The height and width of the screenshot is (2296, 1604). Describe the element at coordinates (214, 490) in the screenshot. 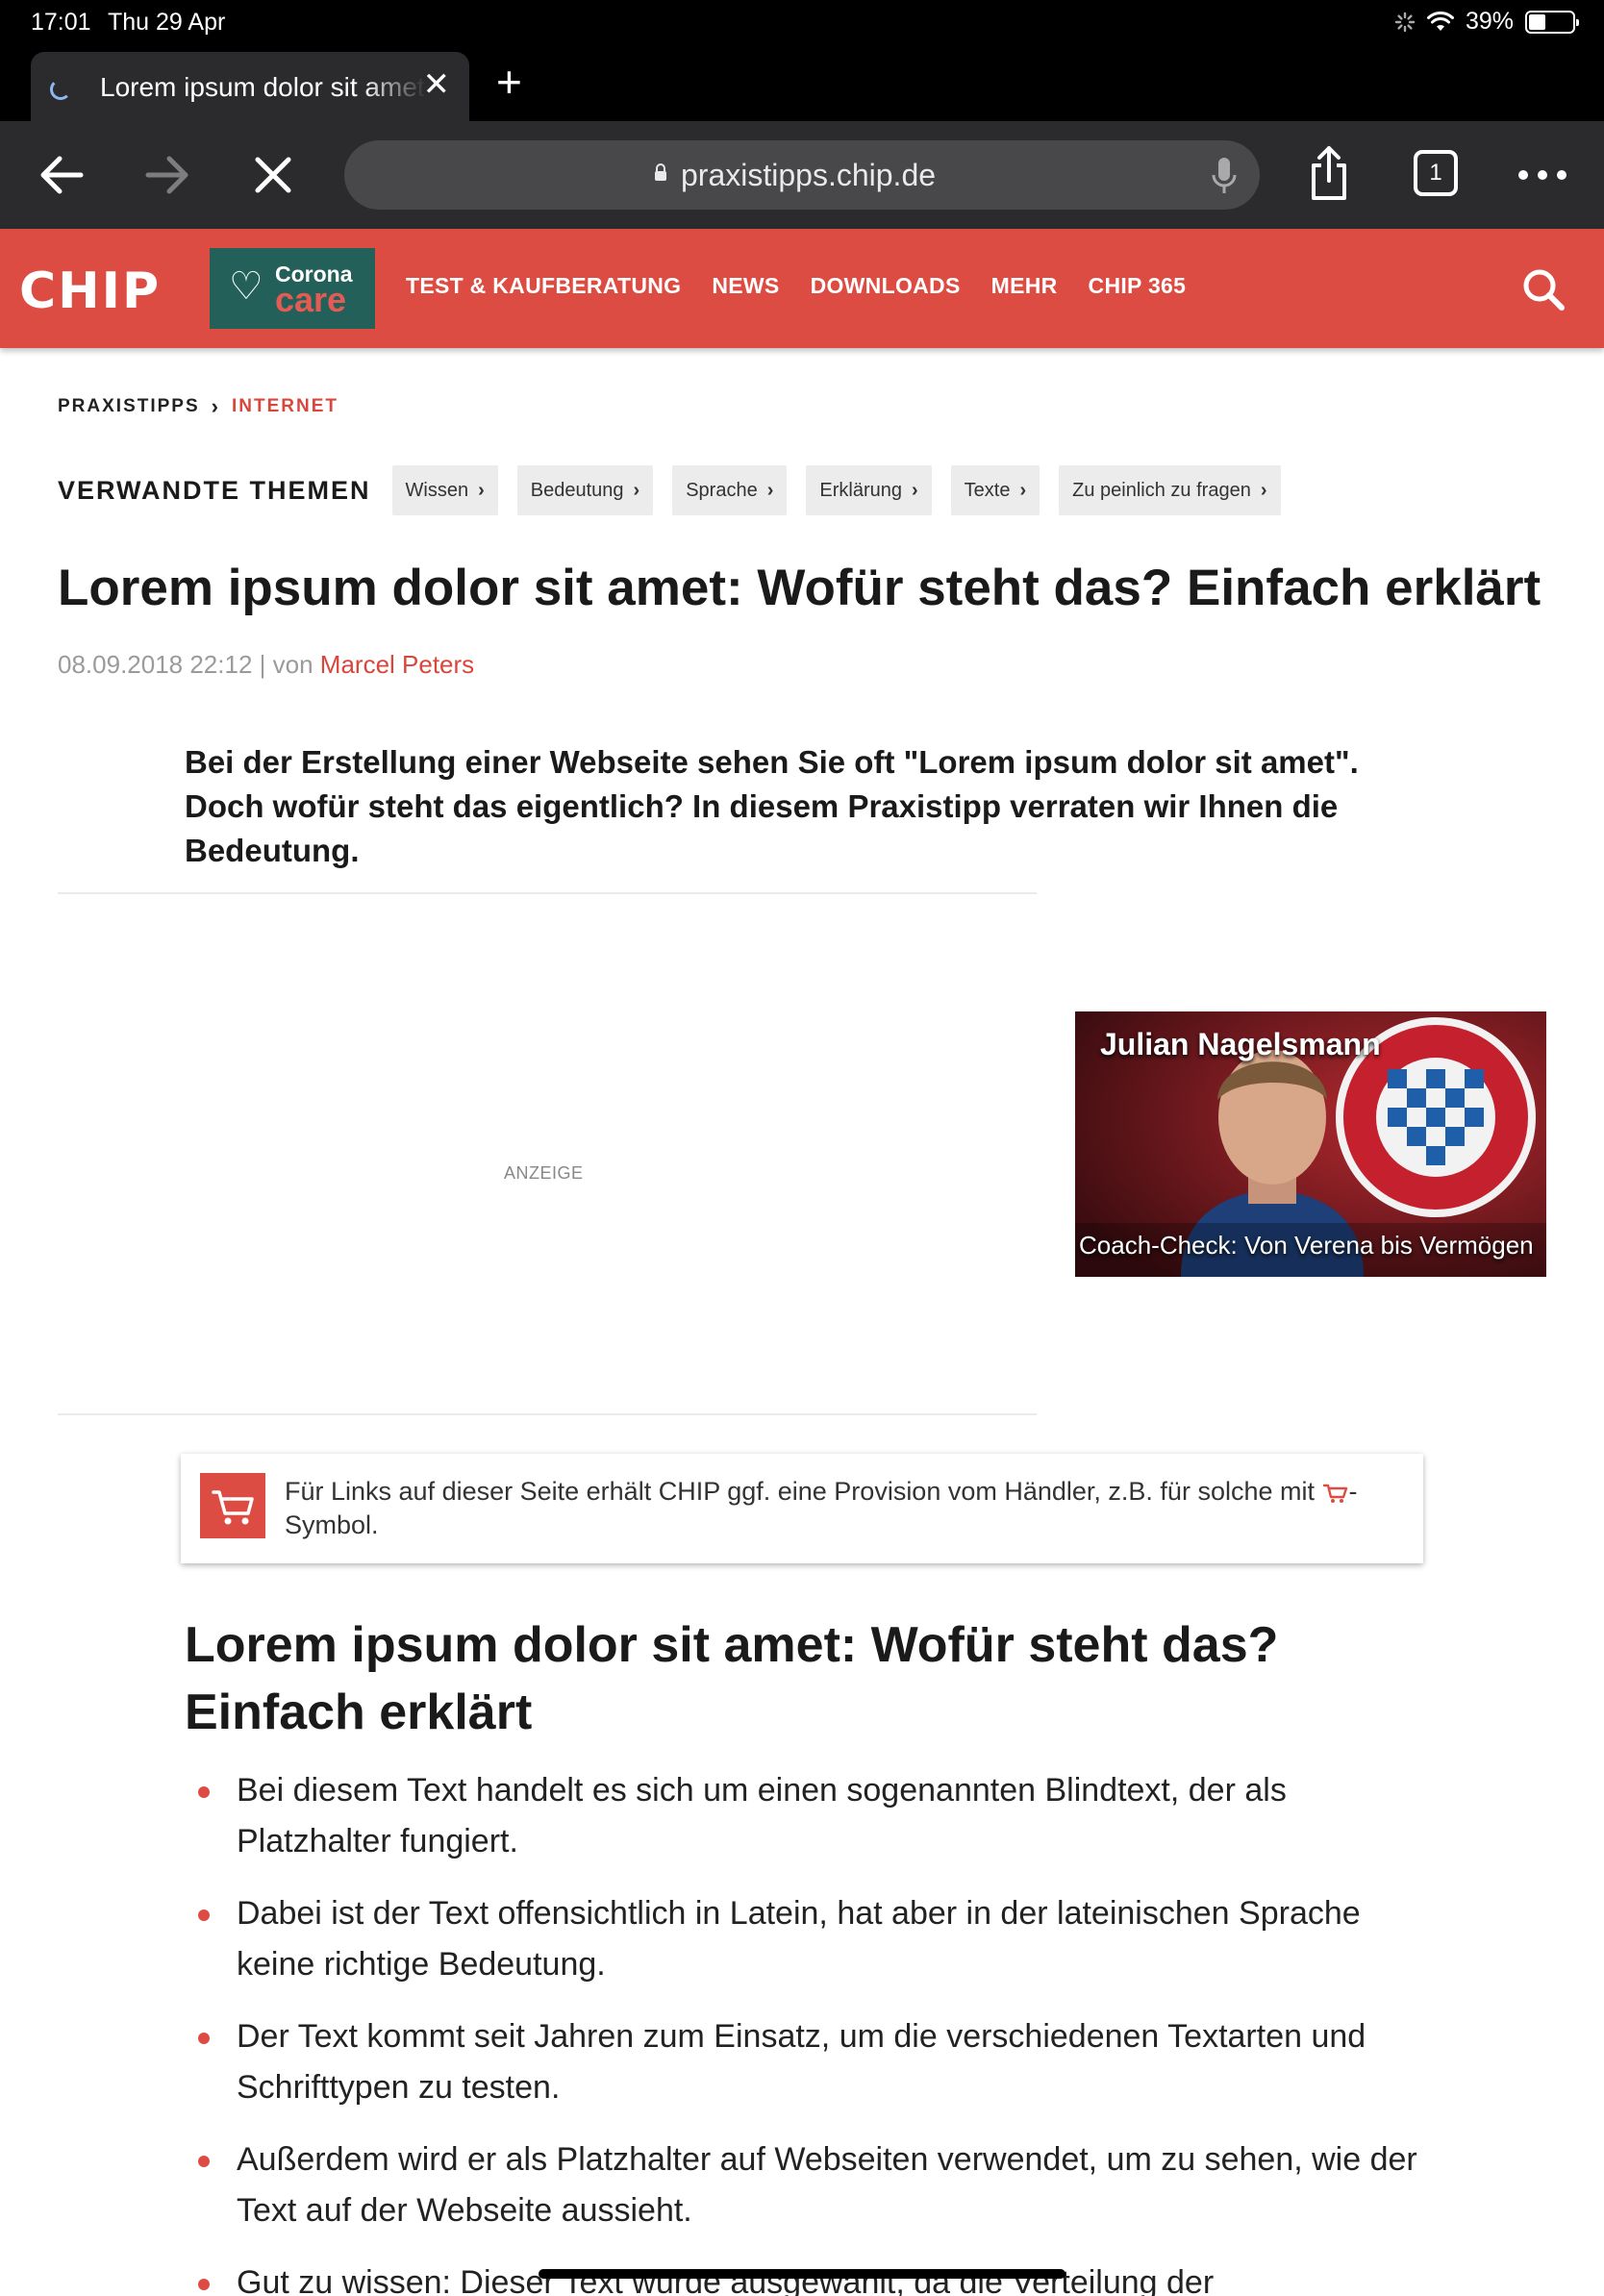

I see `related-topics-label: VERWANDTE THEMEN` at that location.